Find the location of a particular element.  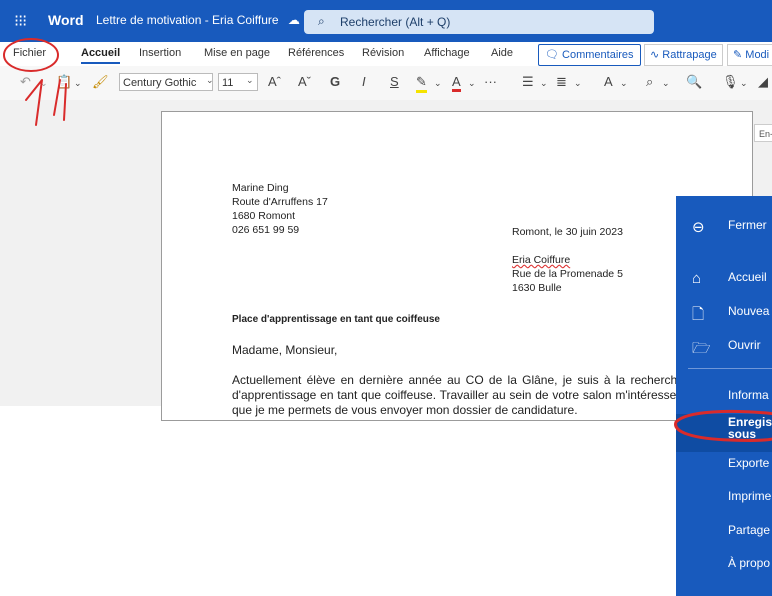

tab-aide: Aide is located at coordinates (502, 53).